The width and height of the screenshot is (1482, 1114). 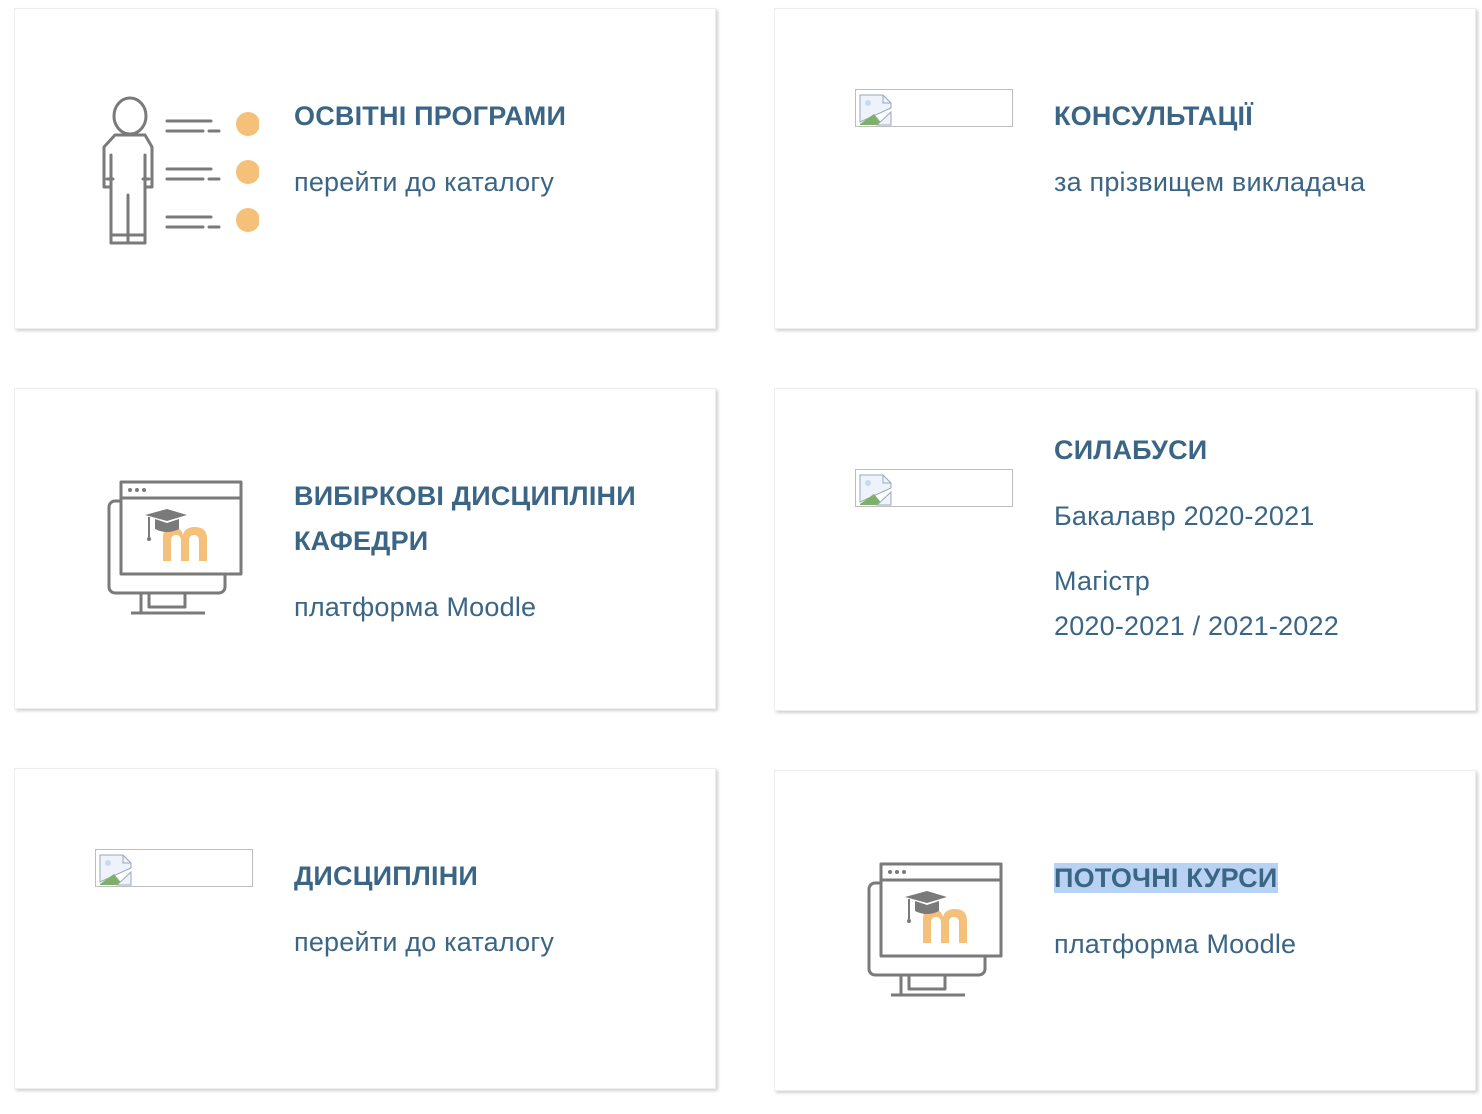 I want to click on person-list-icon, so click(x=179, y=173).